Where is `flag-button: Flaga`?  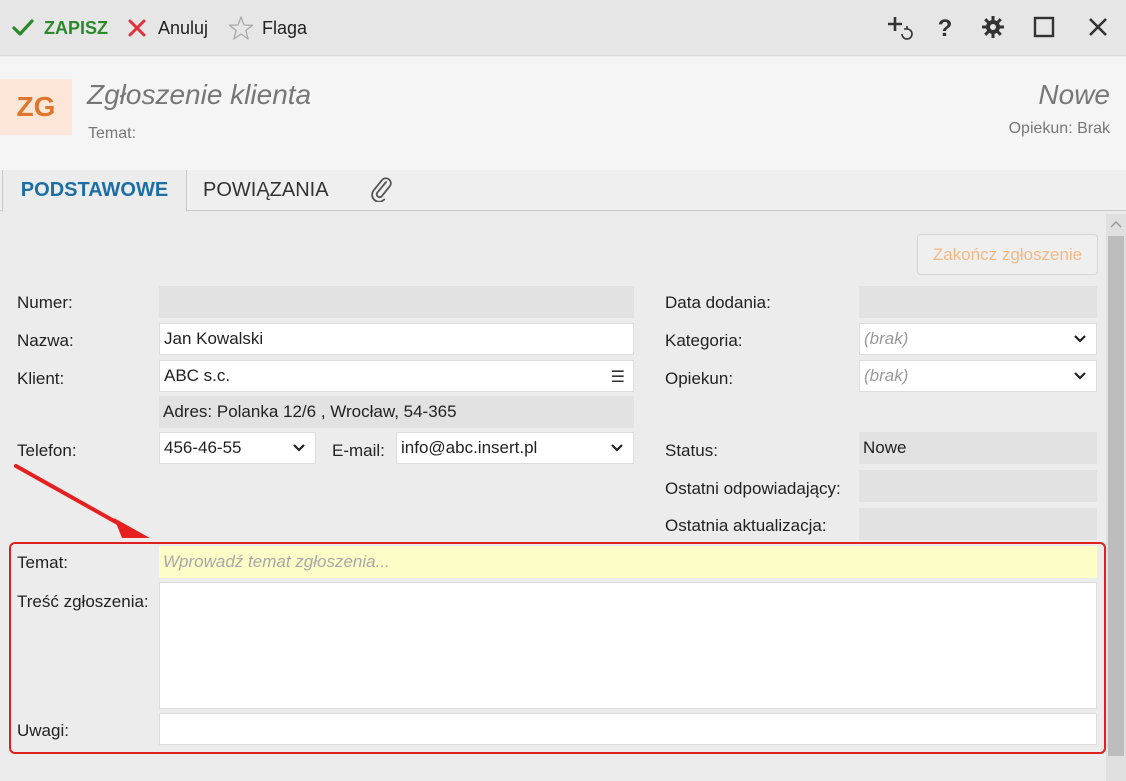 flag-button: Flaga is located at coordinates (267, 28).